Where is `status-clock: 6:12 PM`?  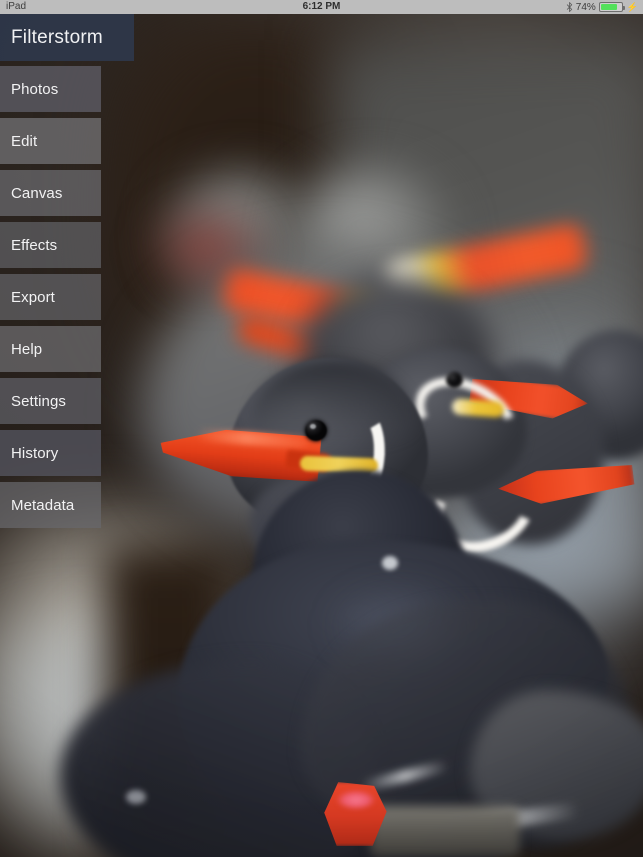 status-clock: 6:12 PM is located at coordinates (321, 6).